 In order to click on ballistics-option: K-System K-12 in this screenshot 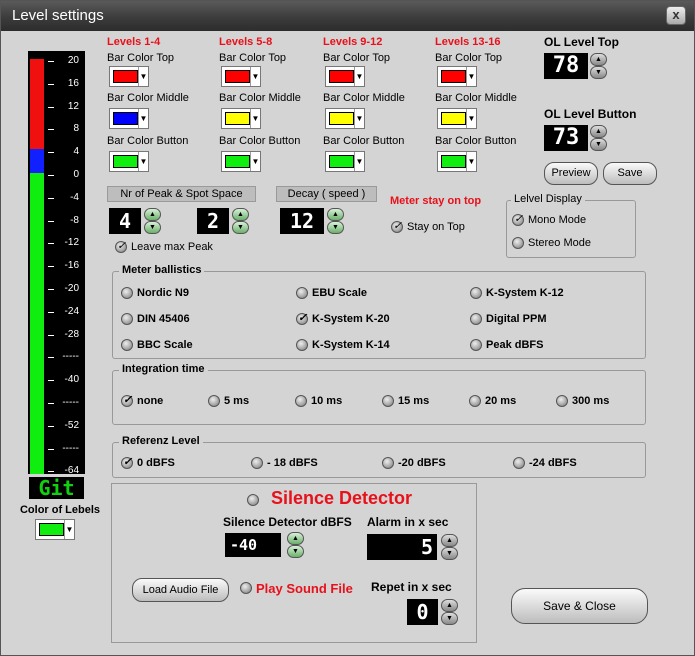, I will do `click(517, 293)`.